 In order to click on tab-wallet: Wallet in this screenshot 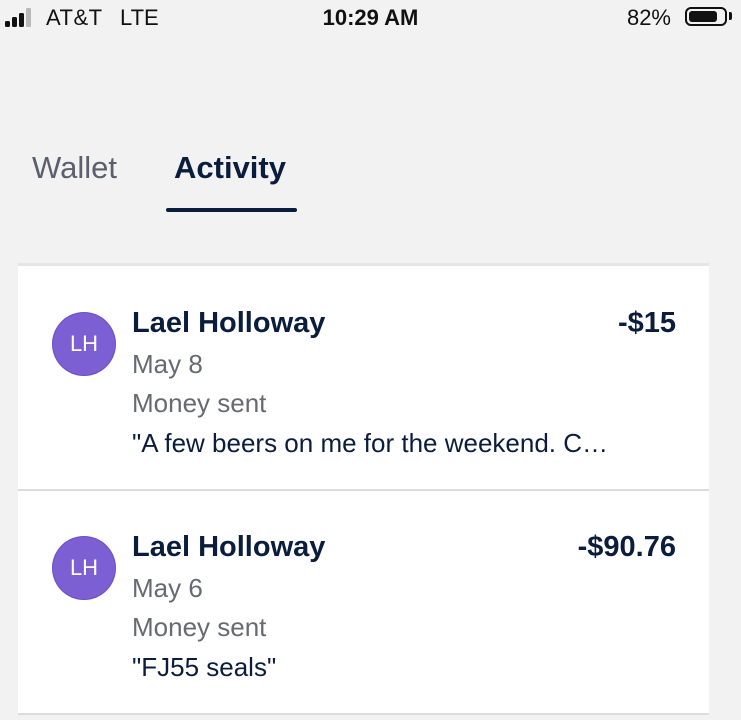, I will do `click(74, 168)`.